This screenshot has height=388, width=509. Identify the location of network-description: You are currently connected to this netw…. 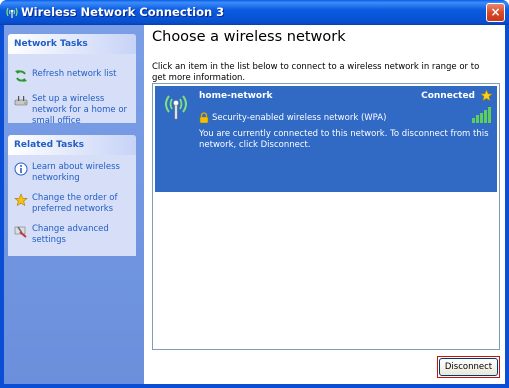
(344, 139).